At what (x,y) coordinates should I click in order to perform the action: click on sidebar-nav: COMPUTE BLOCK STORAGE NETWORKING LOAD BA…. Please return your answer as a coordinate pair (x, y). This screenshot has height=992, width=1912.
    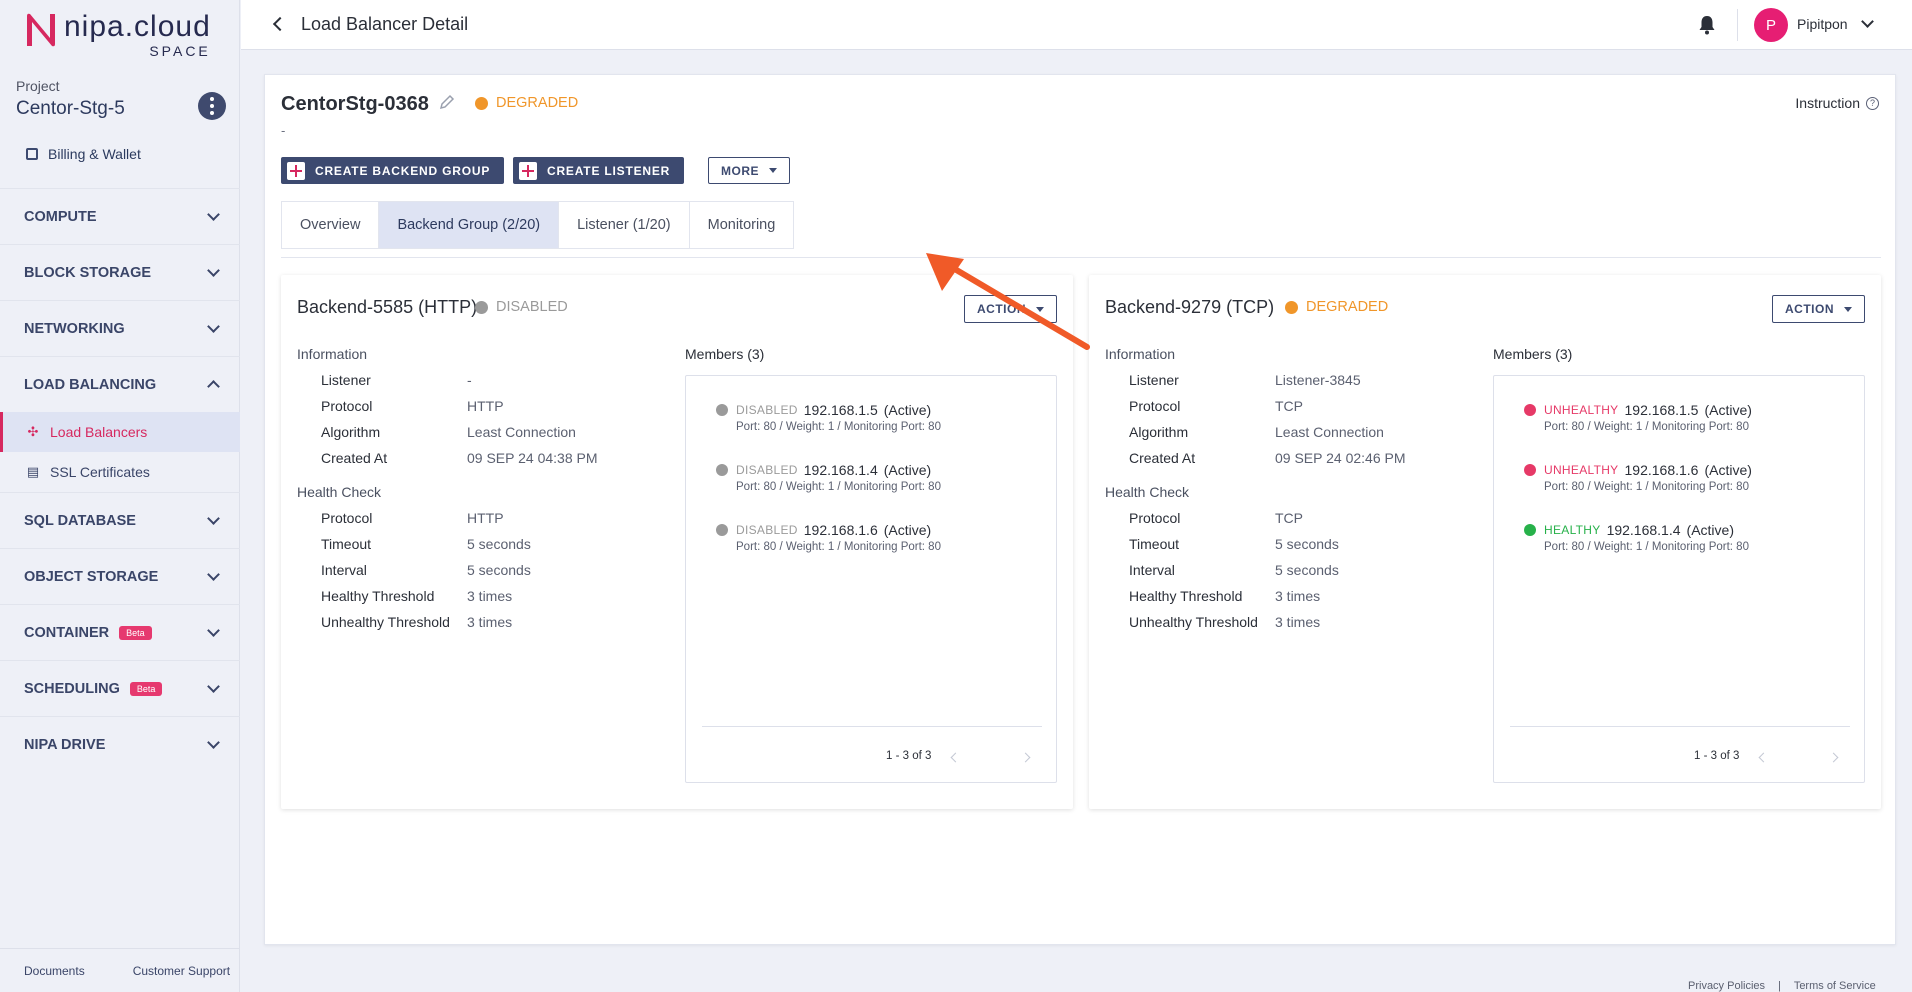
    Looking at the image, I should click on (120, 480).